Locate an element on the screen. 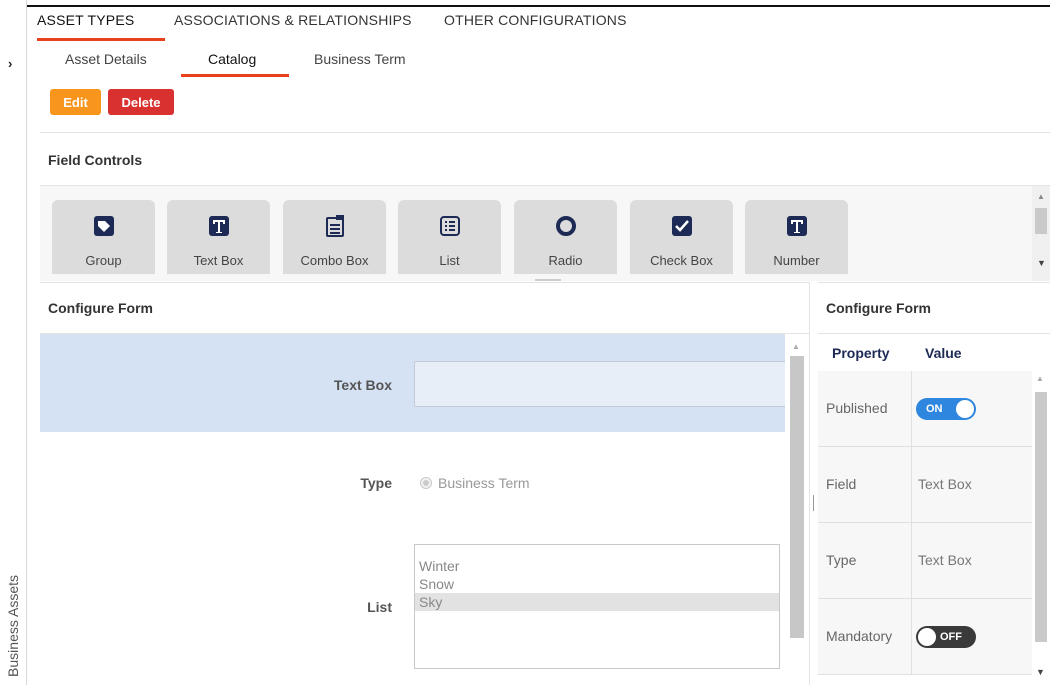  type-radio: Business Term is located at coordinates (475, 483).